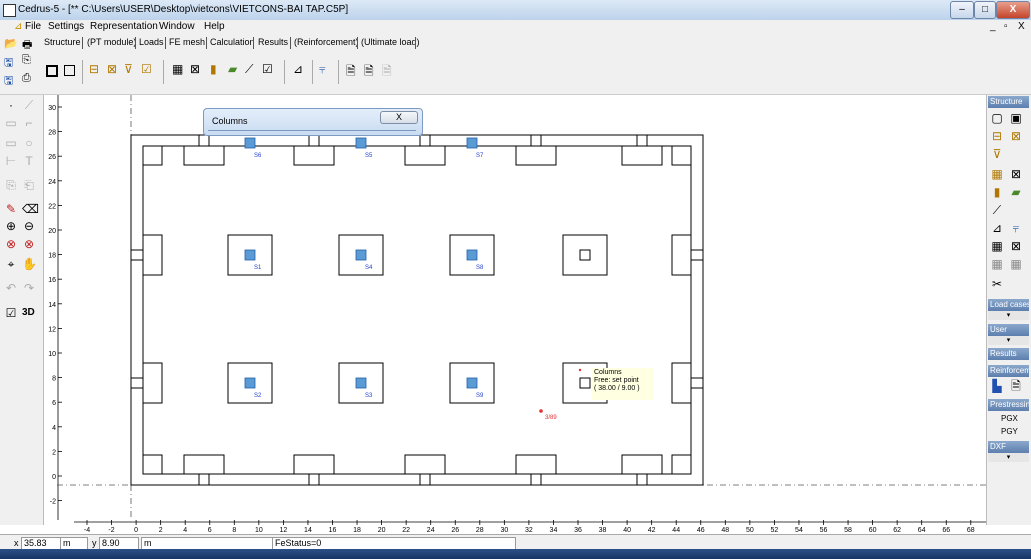 This screenshot has height=559, width=1031. Describe the element at coordinates (11, 244) in the screenshot. I see `zoom-window-icon: ⊗` at that location.